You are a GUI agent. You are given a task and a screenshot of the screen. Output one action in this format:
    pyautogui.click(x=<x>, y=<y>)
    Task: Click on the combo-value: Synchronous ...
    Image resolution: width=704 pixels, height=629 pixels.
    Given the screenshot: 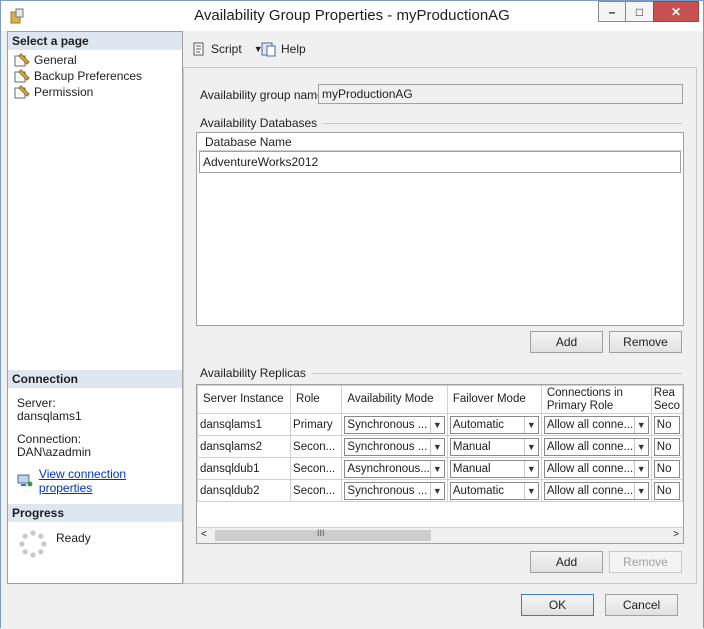 What is the action you would take?
    pyautogui.click(x=387, y=424)
    